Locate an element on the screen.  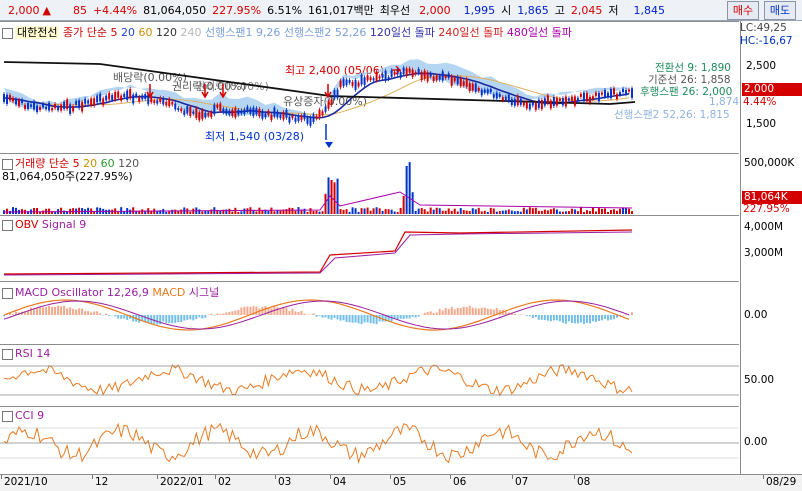
axis-tick-1500: 1,500 is located at coordinates (761, 124).